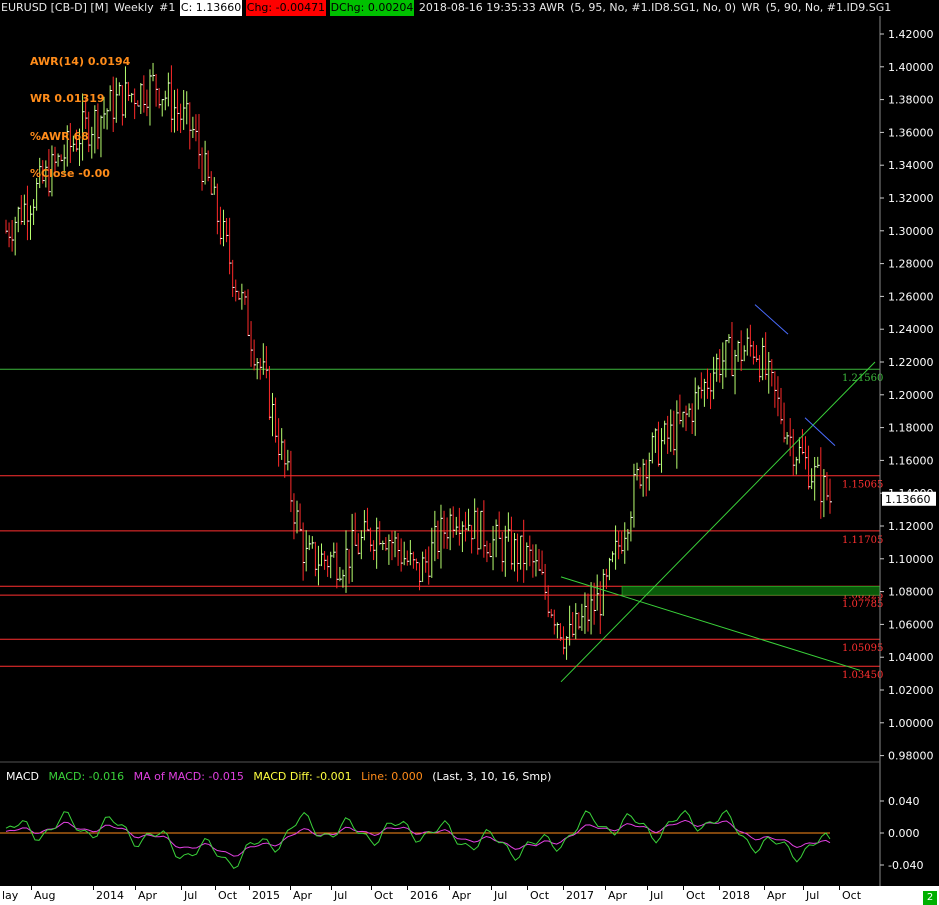 The height and width of the screenshot is (905, 939). I want to click on price-tick-label: 1.42000, so click(911, 34).